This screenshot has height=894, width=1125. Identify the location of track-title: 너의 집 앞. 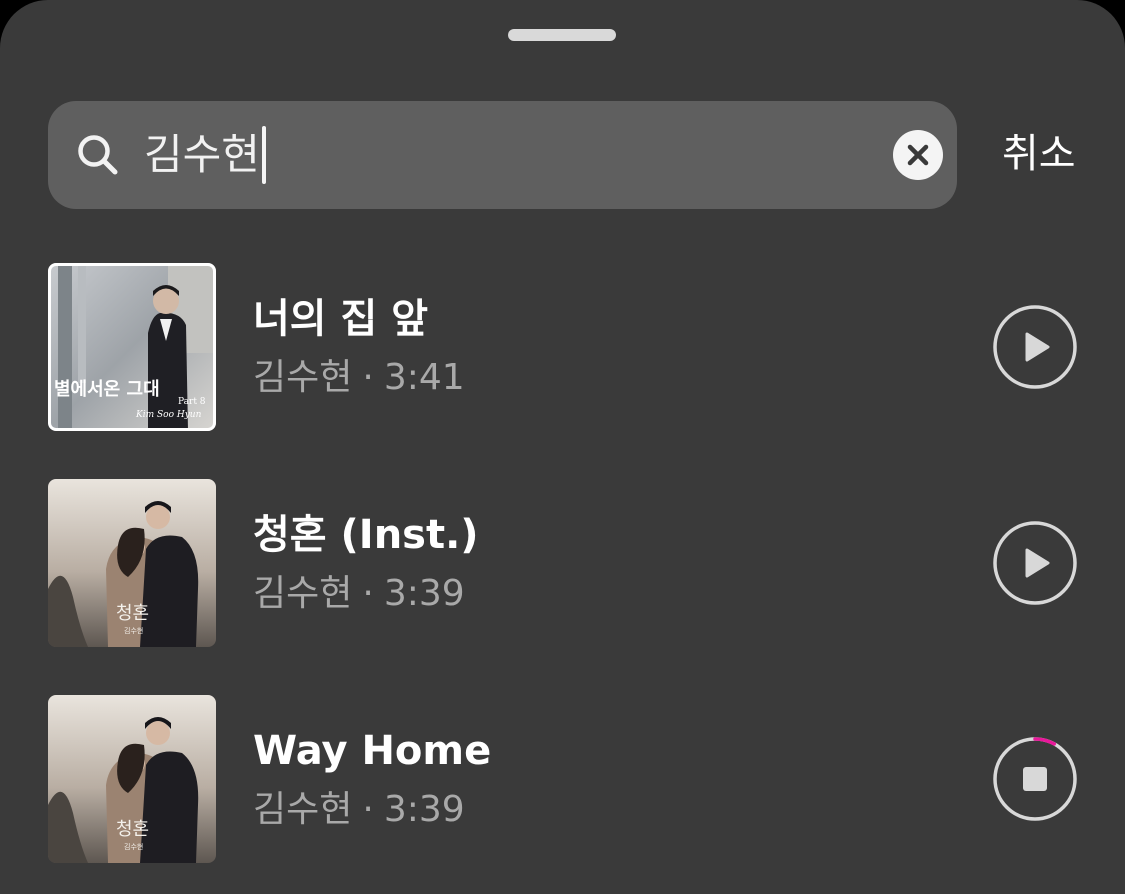
(341, 319).